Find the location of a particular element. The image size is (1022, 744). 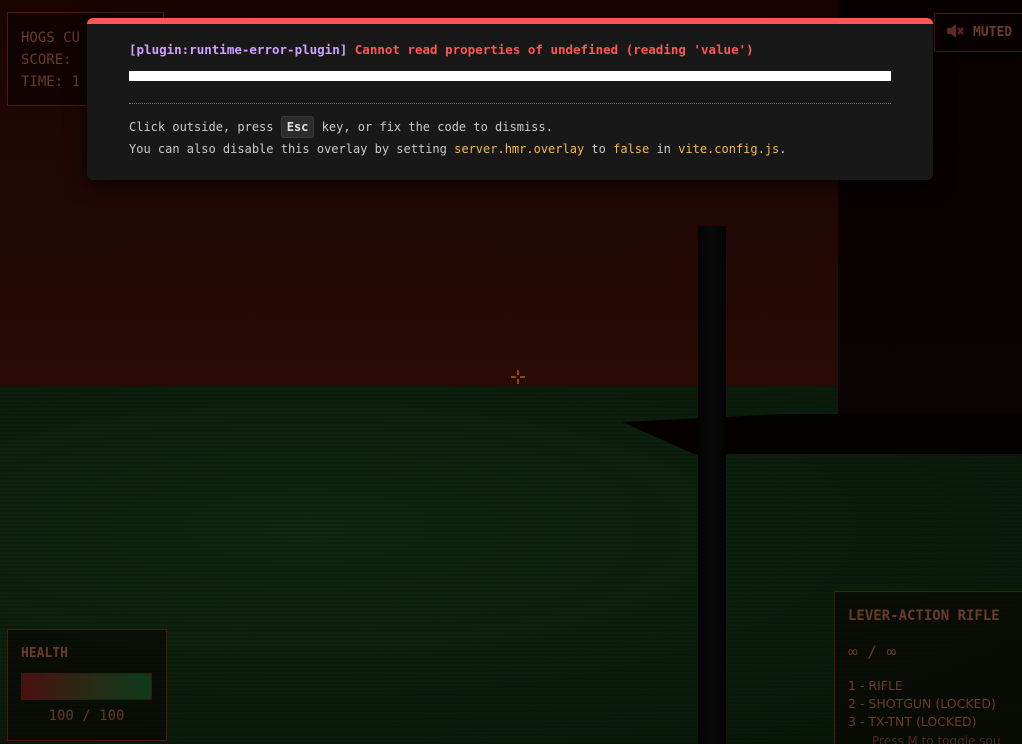

roof-shadow is located at coordinates (822, 434).